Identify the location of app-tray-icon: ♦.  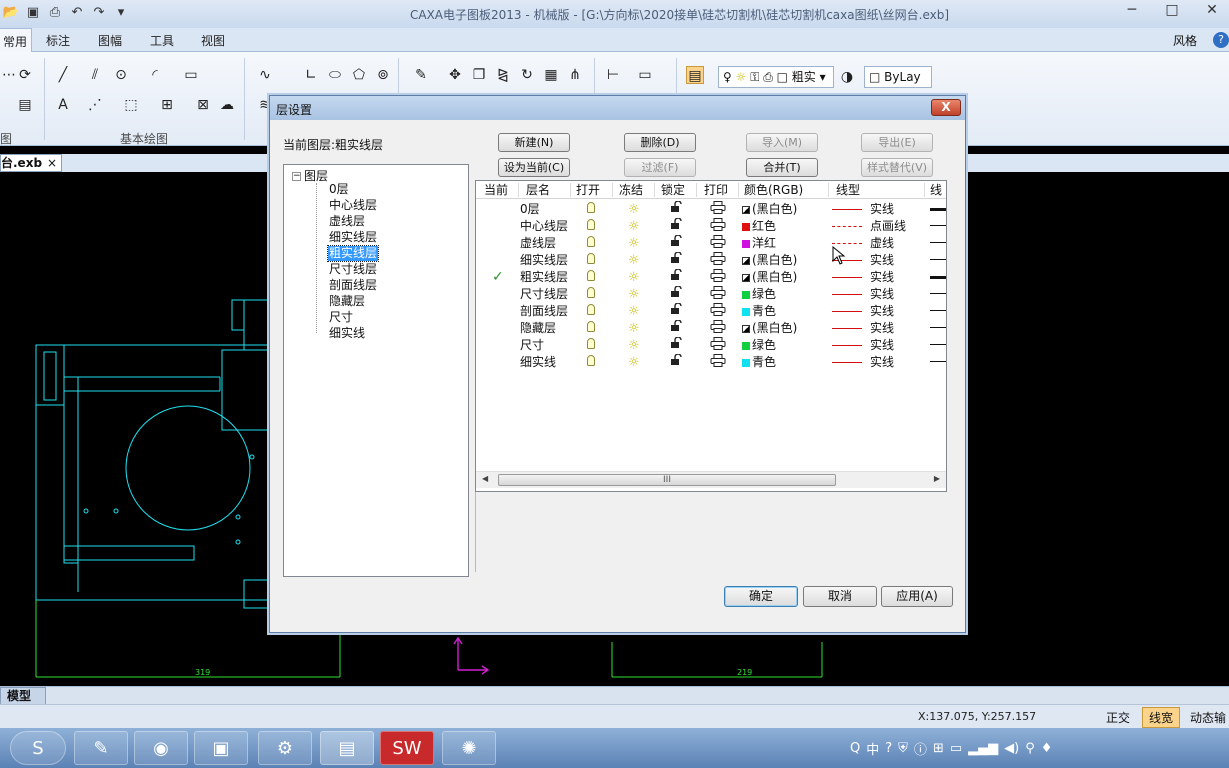
(1047, 748).